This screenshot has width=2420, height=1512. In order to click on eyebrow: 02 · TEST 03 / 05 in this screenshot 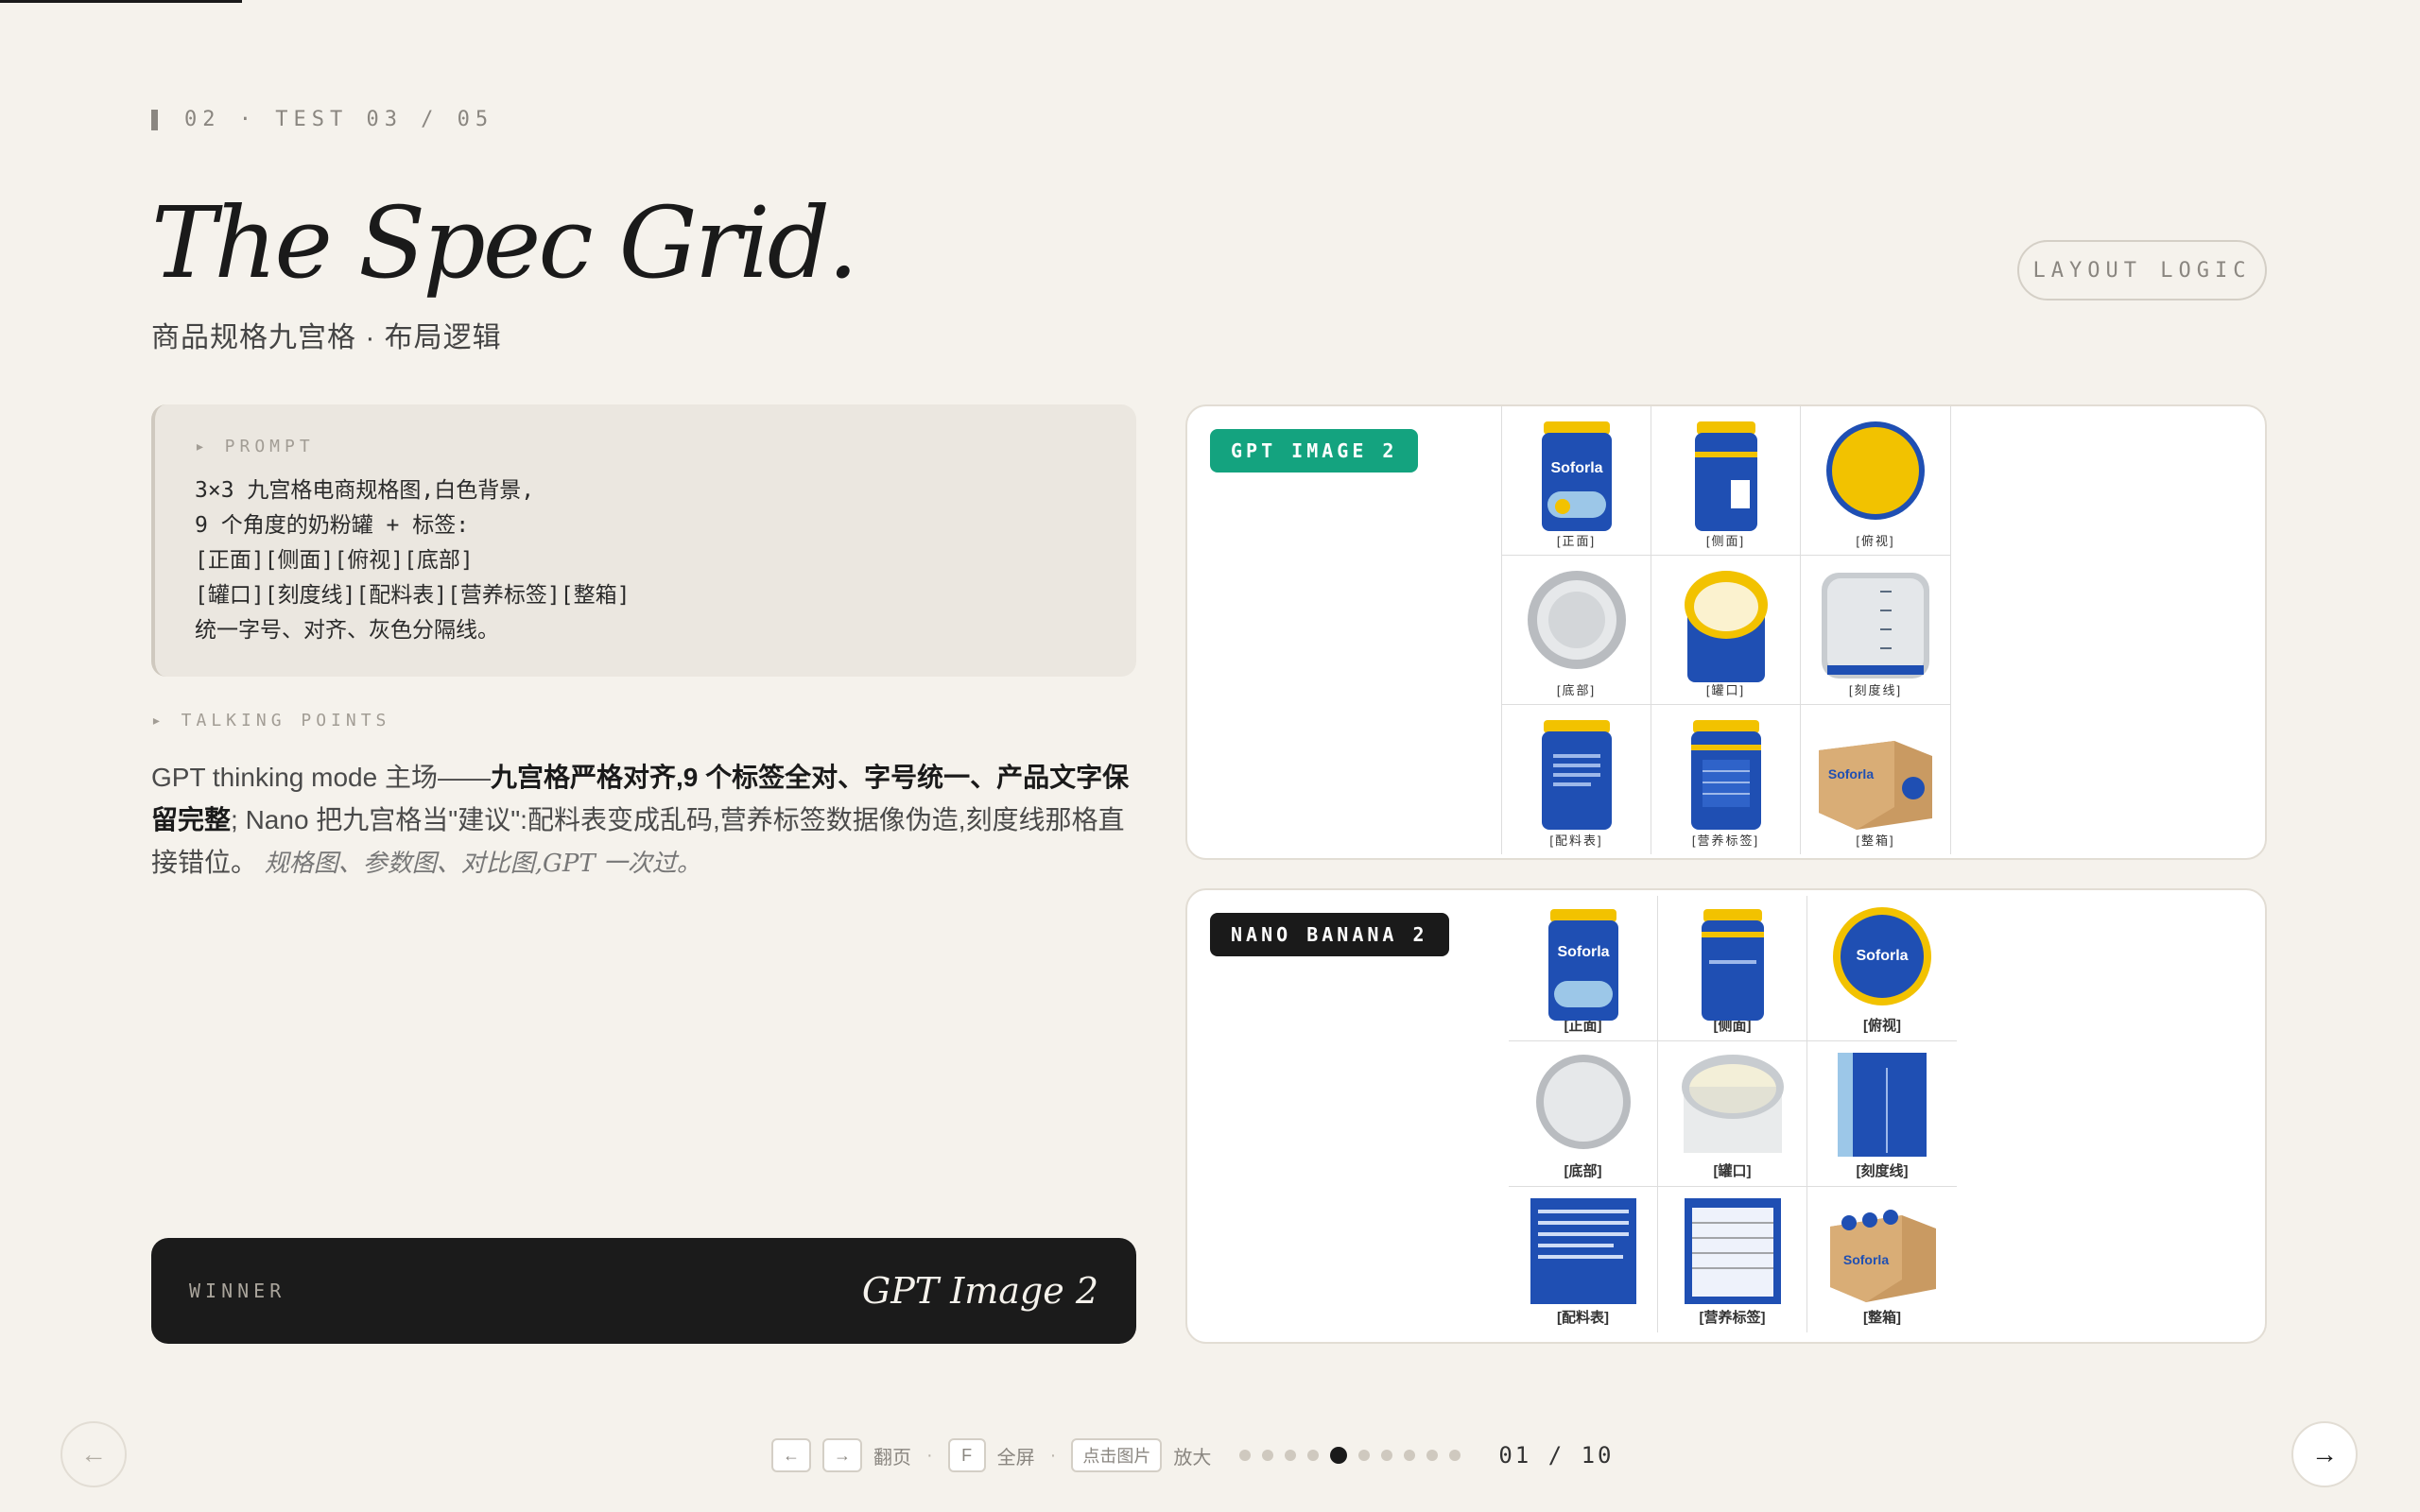, I will do `click(322, 119)`.